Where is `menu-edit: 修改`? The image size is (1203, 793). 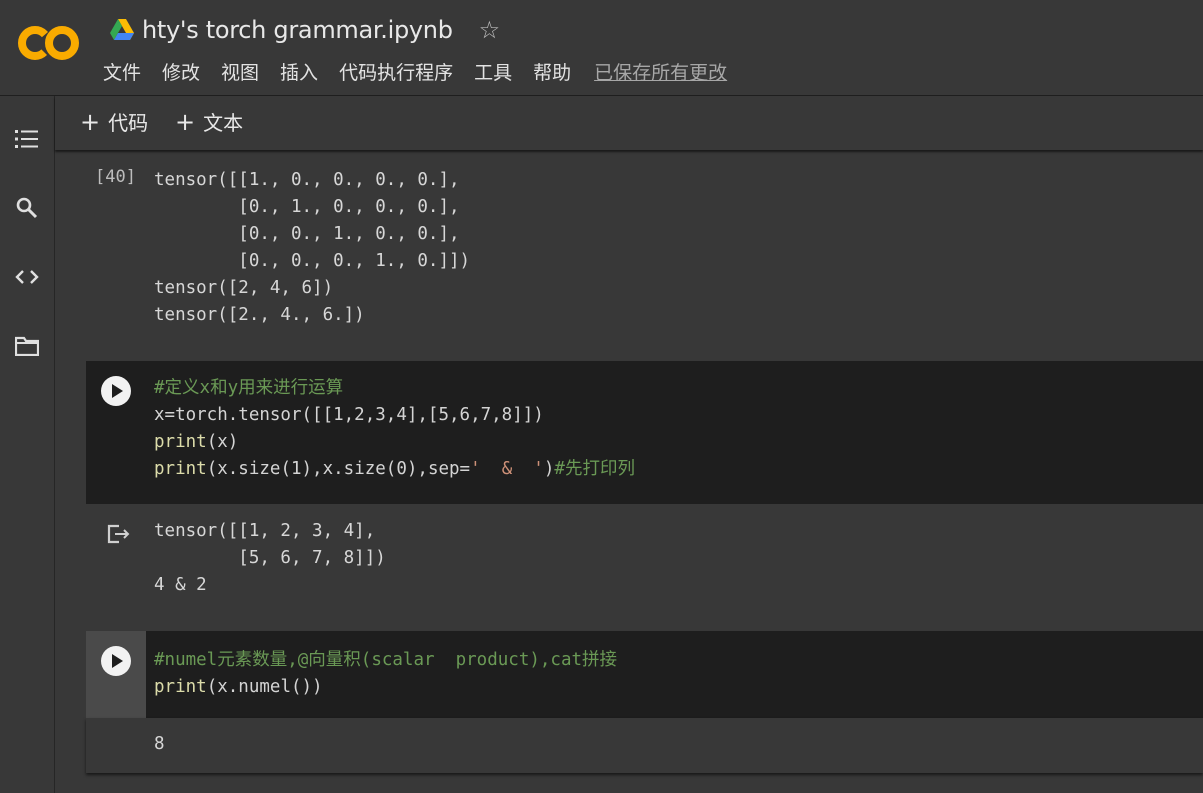
menu-edit: 修改 is located at coordinates (181, 71).